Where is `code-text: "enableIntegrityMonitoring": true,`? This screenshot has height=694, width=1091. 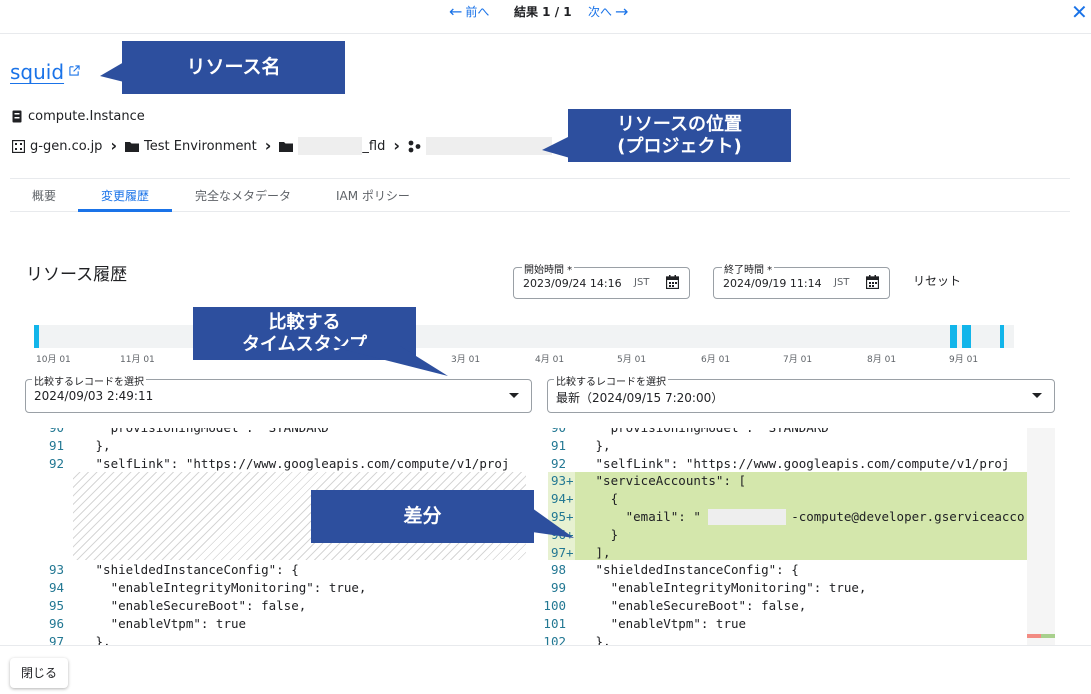 code-text: "enableIntegrityMonitoring": true, is located at coordinates (727, 588).